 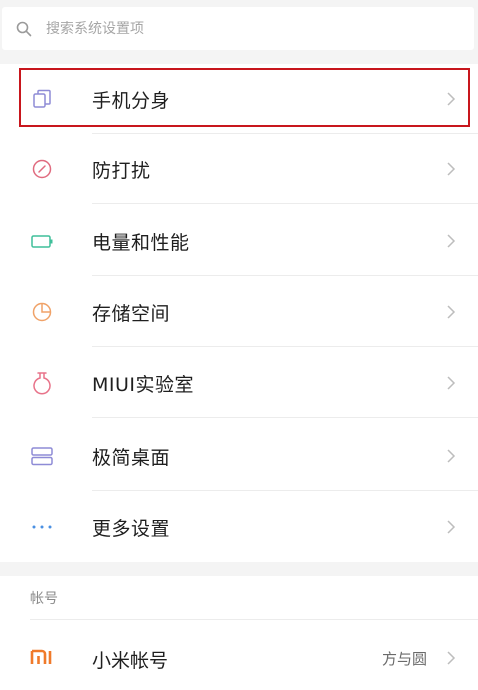 What do you see at coordinates (239, 312) in the screenshot?
I see `settings-item-storage: 存储空间` at bounding box center [239, 312].